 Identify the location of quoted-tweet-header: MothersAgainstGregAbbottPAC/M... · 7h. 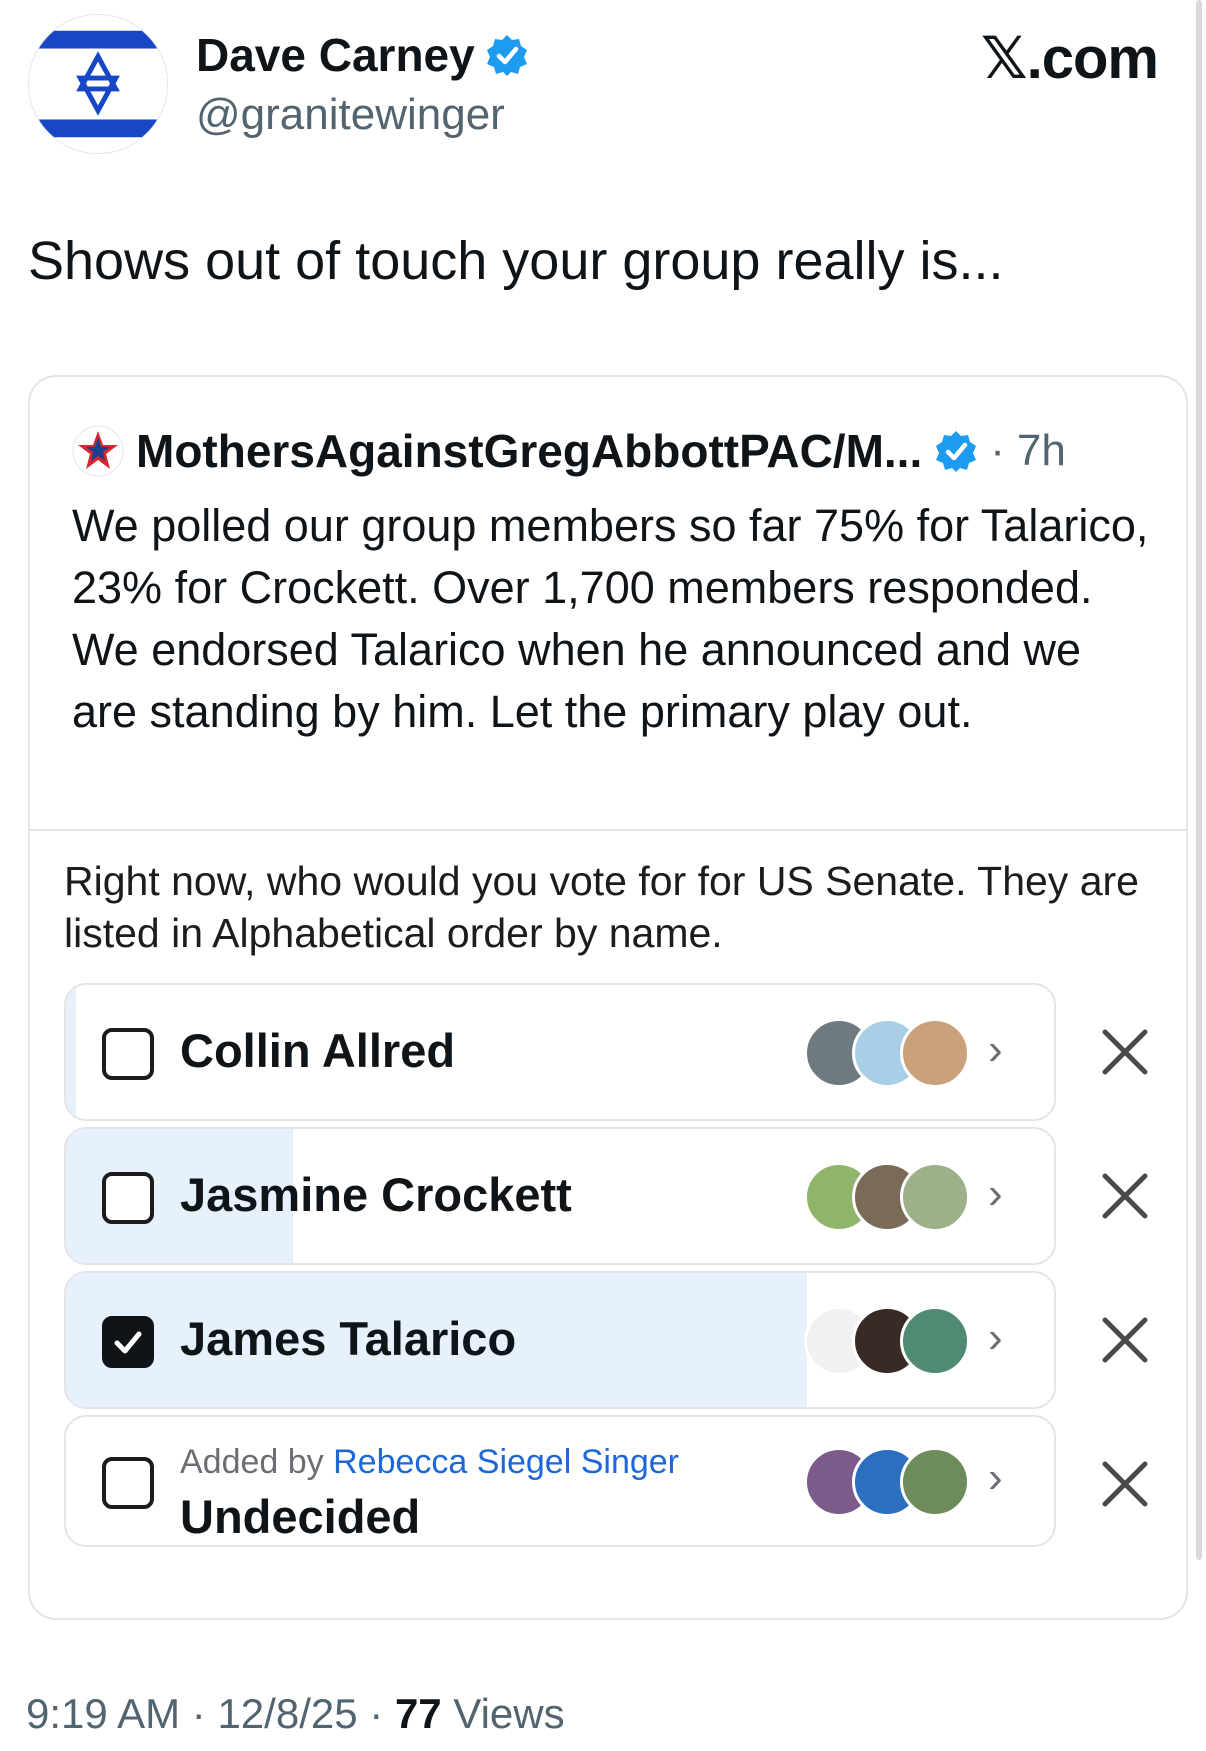
(569, 451).